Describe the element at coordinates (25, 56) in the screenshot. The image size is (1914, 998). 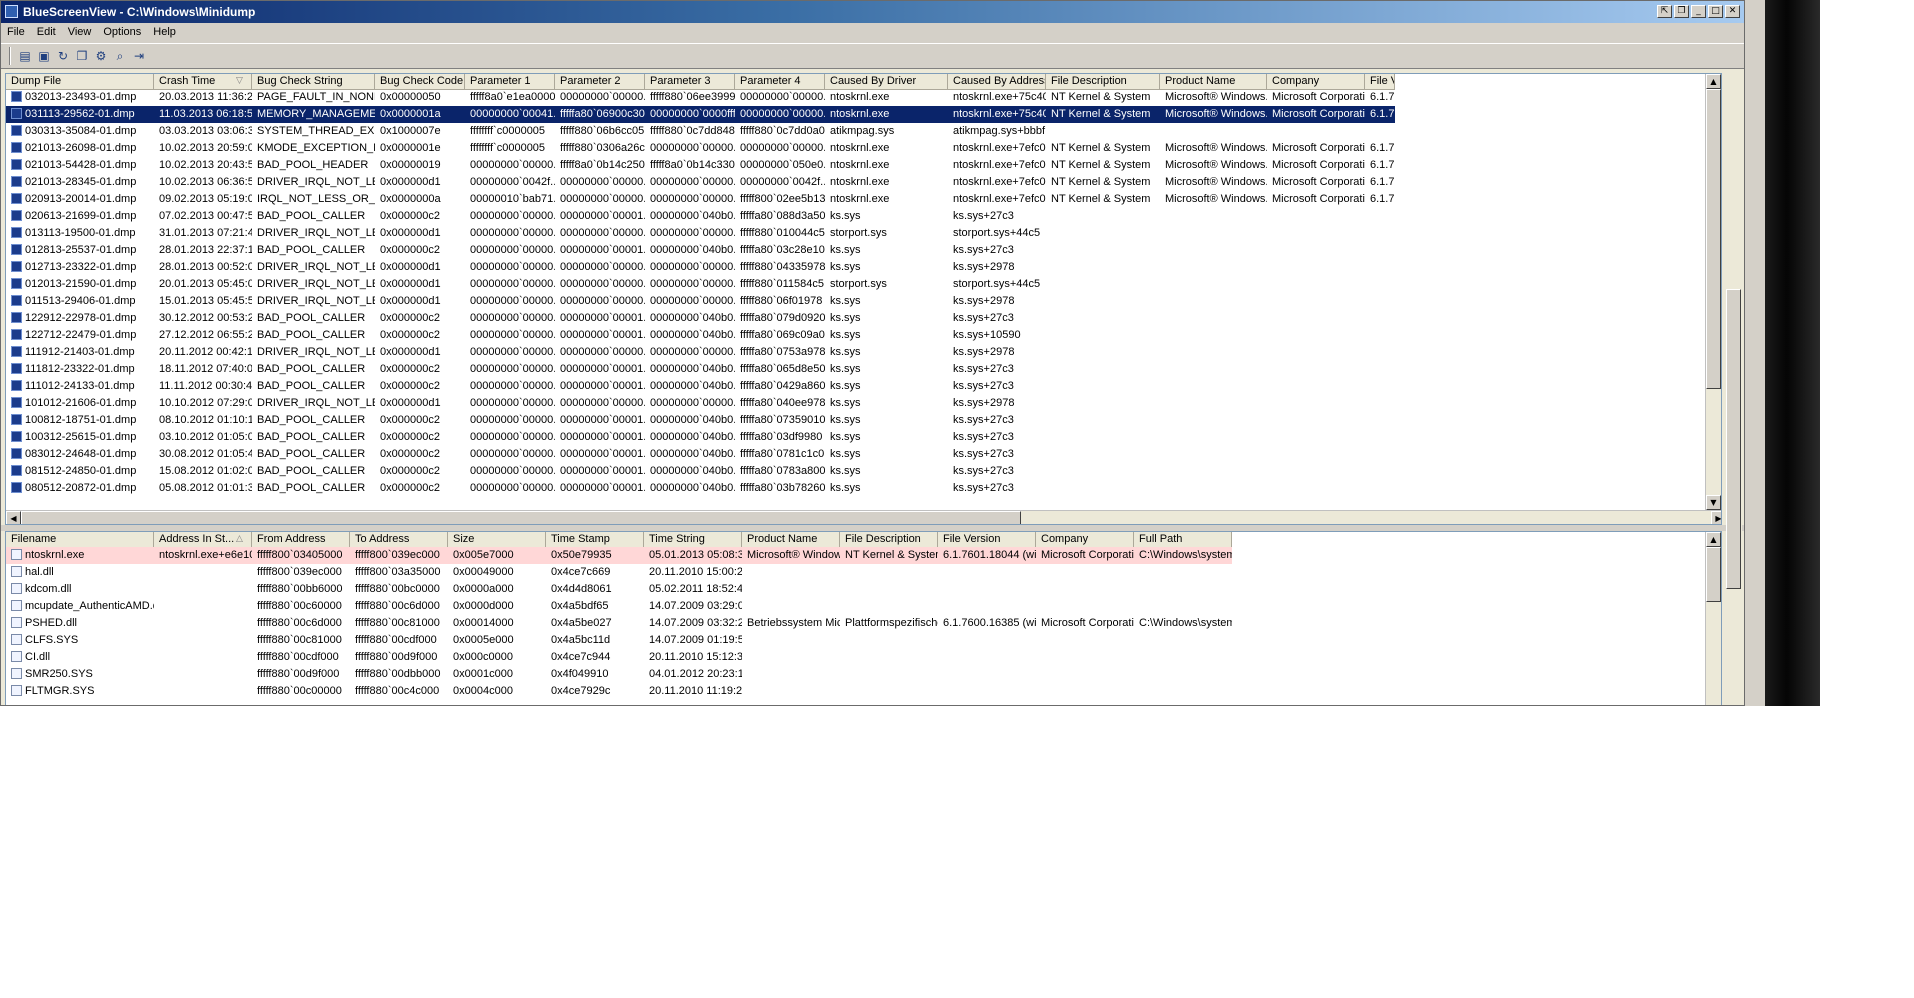
I see `properties-icon: ▤` at that location.